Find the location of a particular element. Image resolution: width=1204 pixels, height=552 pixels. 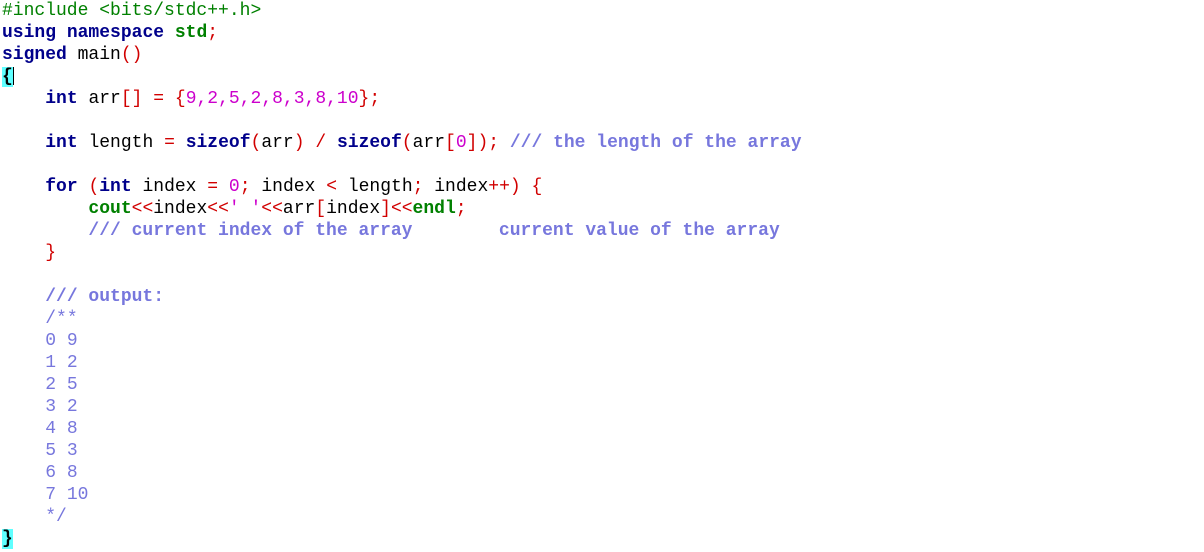

code-line-24: */ is located at coordinates (602, 517).